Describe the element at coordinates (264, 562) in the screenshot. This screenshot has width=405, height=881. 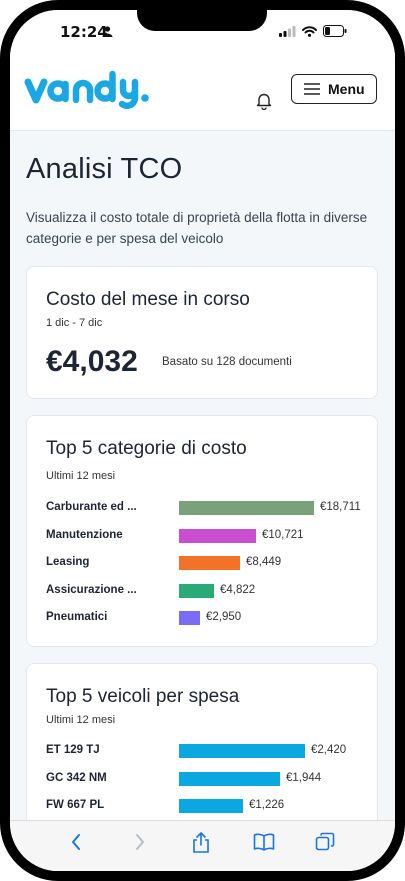
I see `bar-value-label: €8,449` at that location.